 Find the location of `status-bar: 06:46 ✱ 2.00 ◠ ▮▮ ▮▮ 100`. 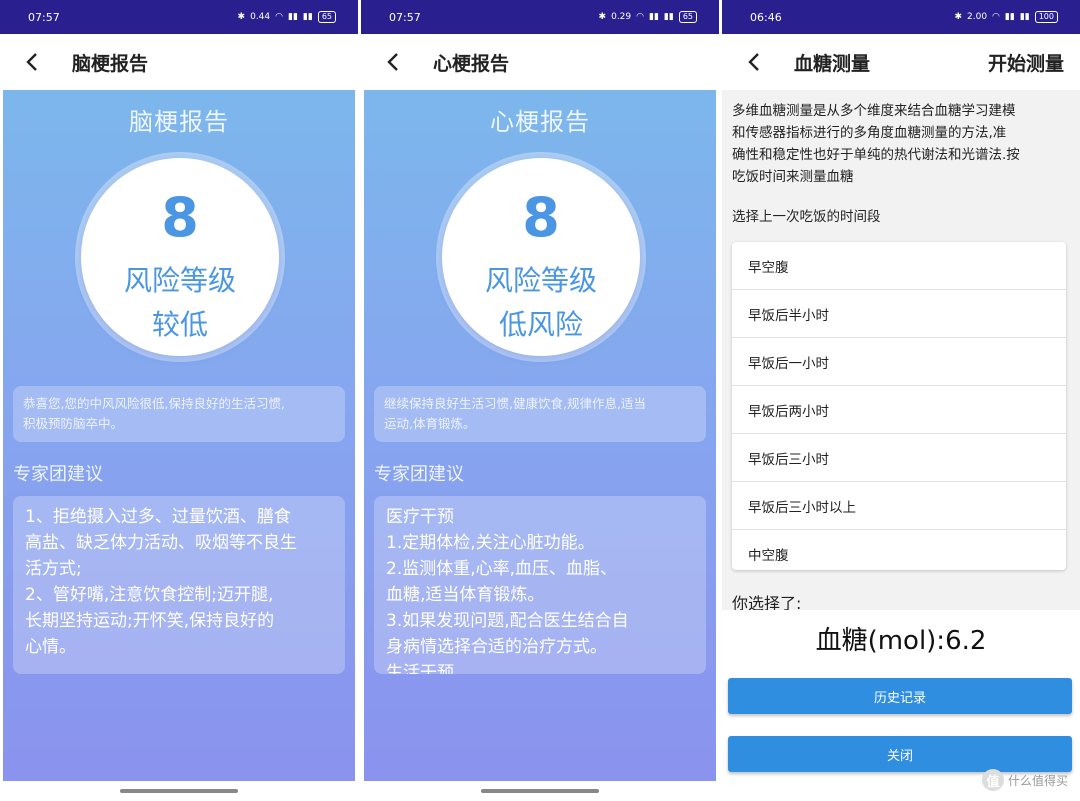

status-bar: 06:46 ✱ 2.00 ◠ ▮▮ ▮▮ 100 is located at coordinates (901, 17).